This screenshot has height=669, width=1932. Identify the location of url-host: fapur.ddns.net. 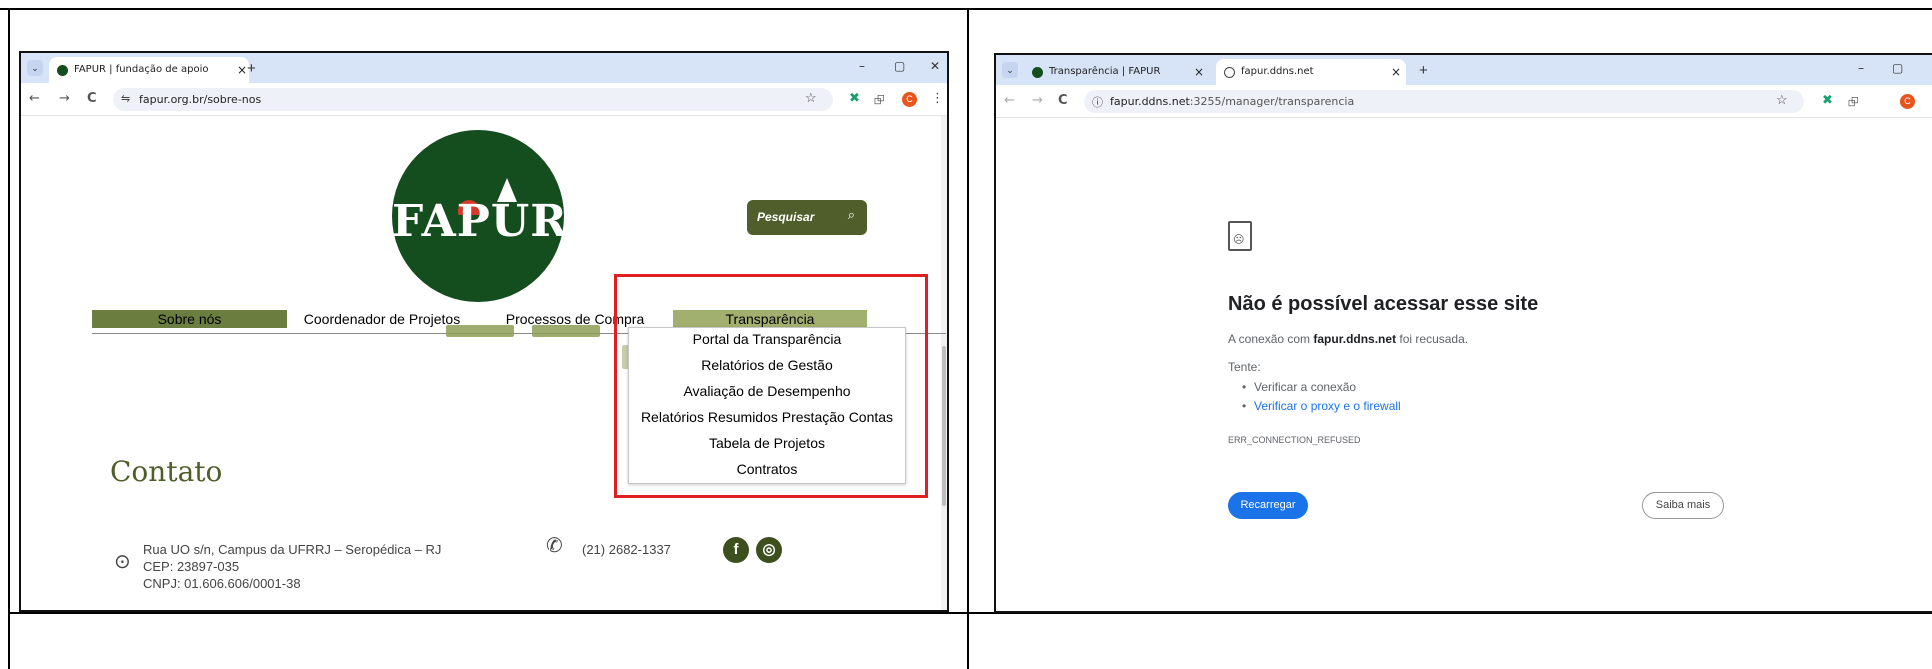
(1150, 101).